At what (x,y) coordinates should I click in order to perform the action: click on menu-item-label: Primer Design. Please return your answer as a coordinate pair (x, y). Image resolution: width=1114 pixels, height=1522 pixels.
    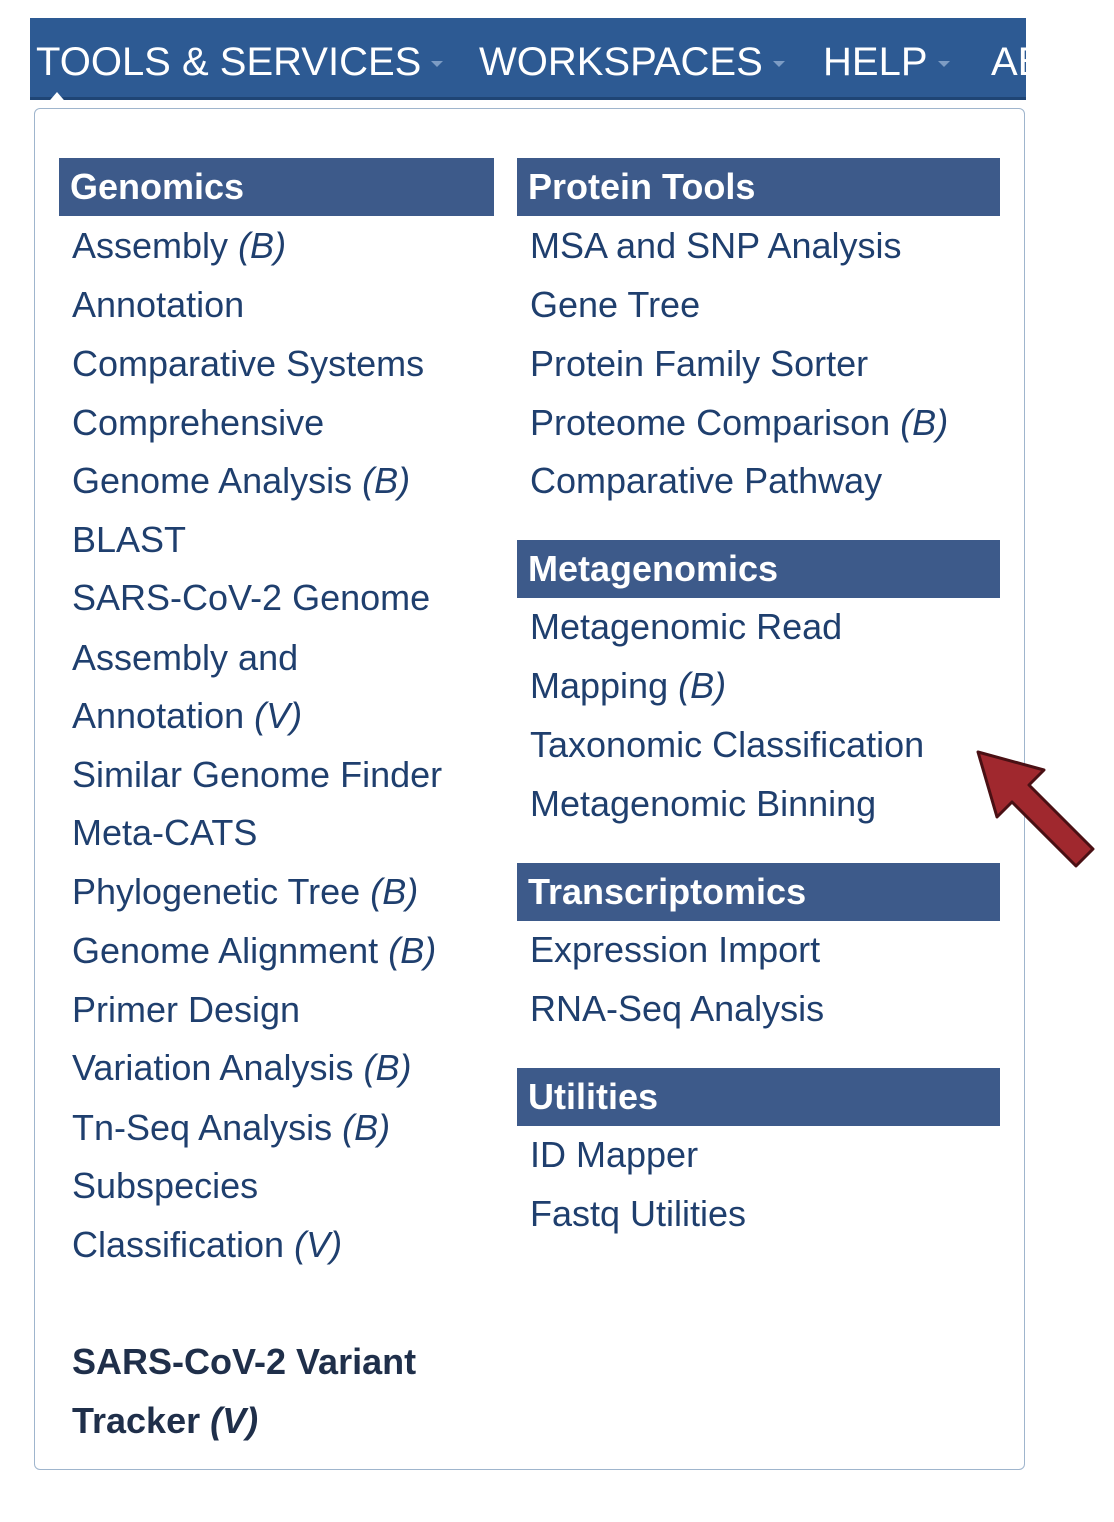
    Looking at the image, I should click on (186, 1009).